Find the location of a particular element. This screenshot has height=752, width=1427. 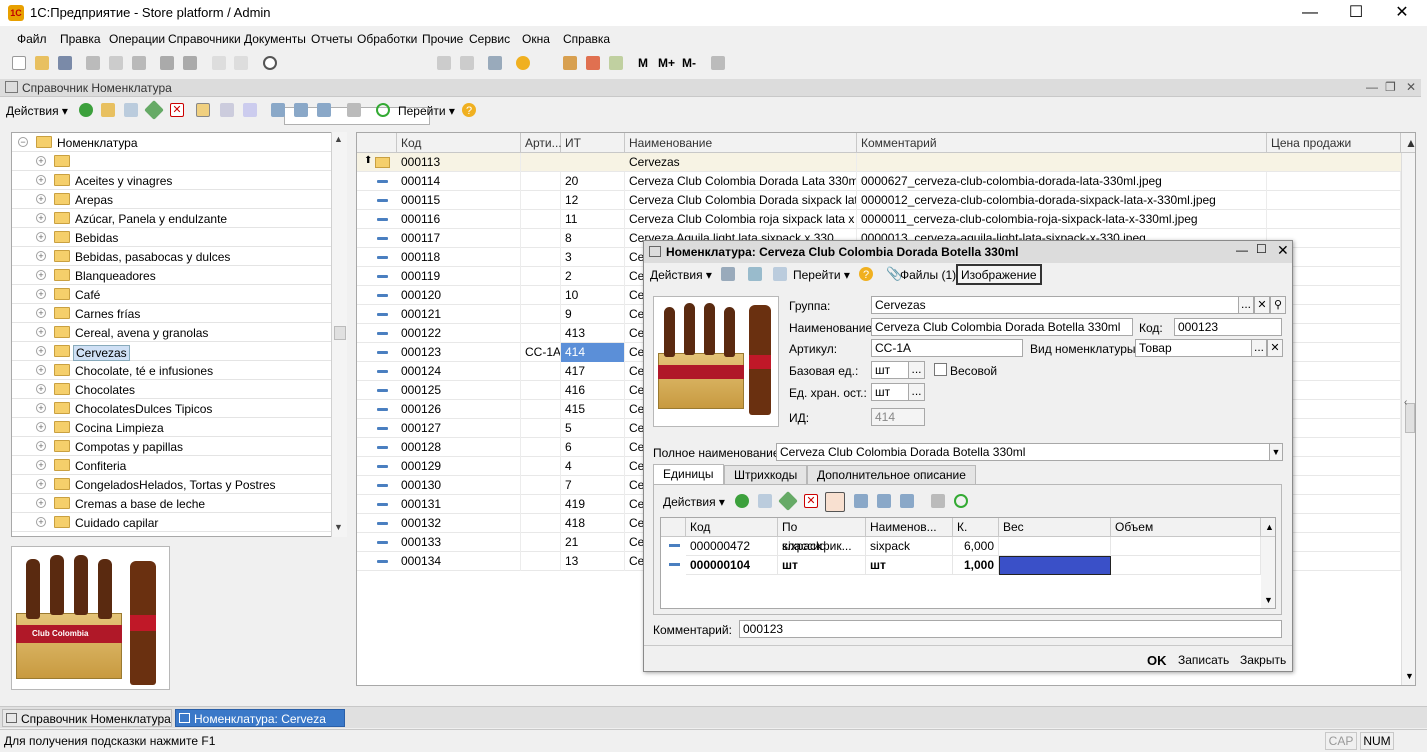

unit-cell-code: 000000104 is located at coordinates (732, 565).